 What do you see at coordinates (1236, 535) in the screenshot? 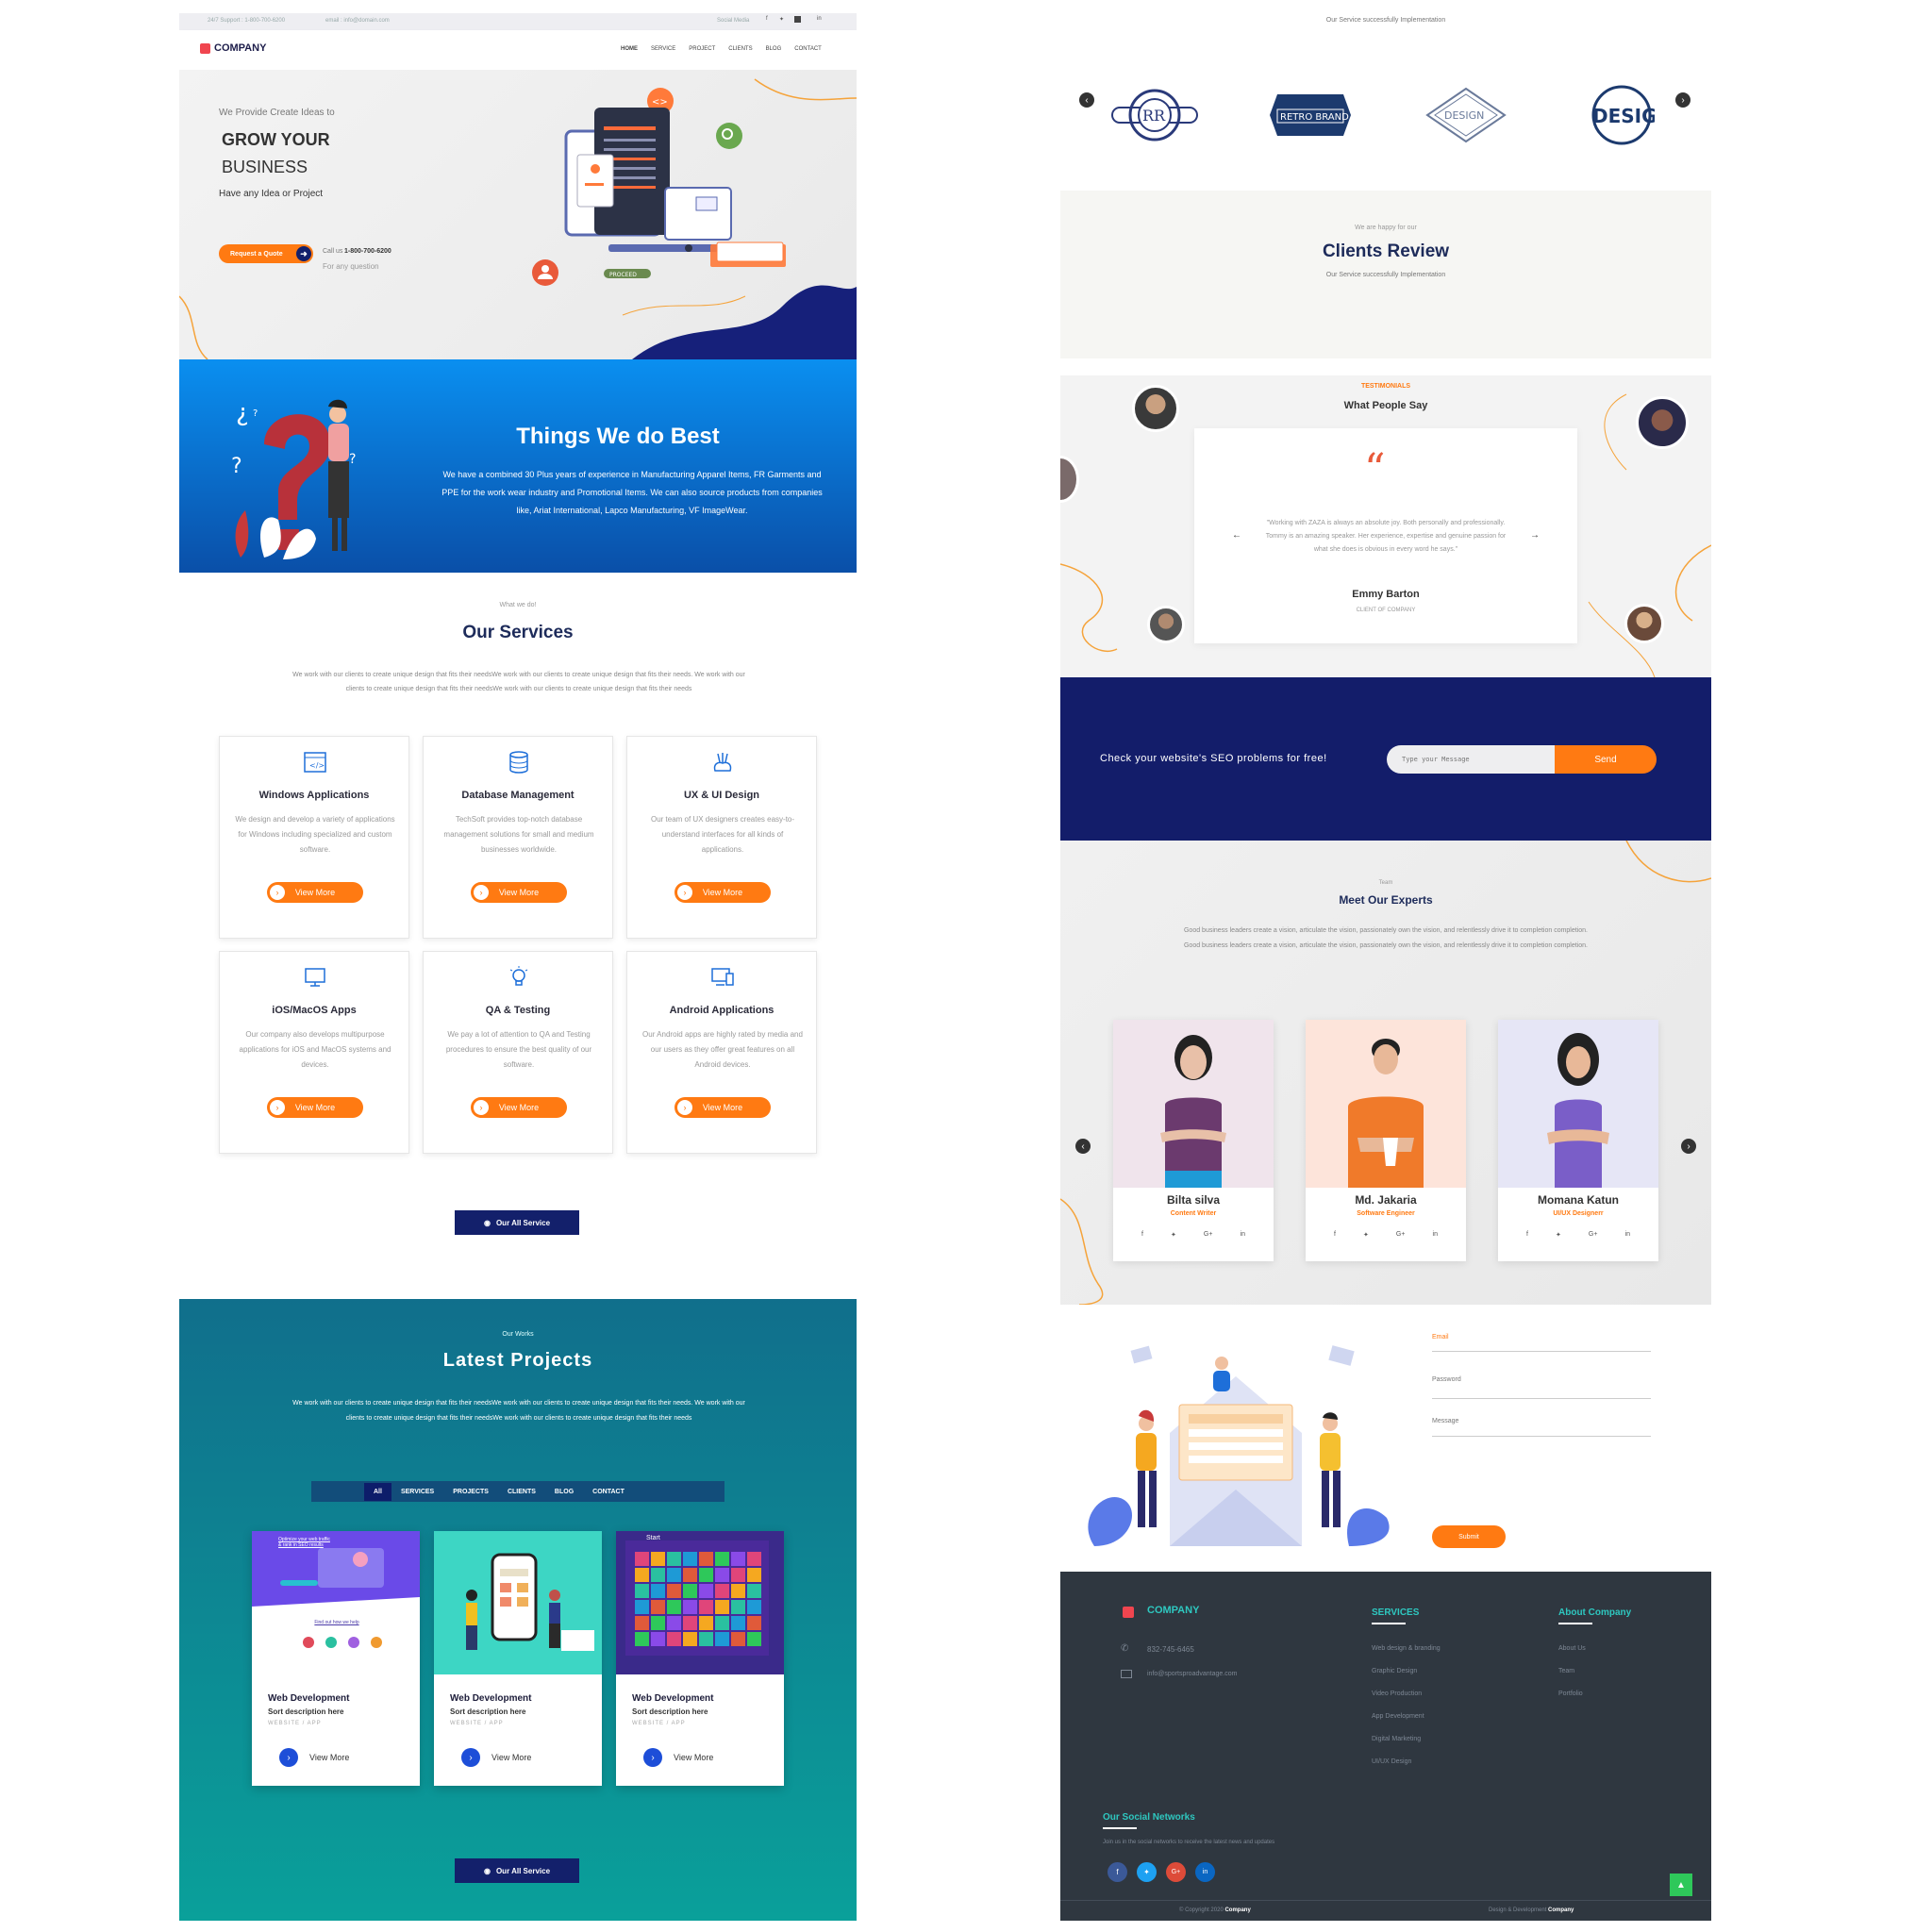
I see `prev-arrow-icon: ←` at bounding box center [1236, 535].